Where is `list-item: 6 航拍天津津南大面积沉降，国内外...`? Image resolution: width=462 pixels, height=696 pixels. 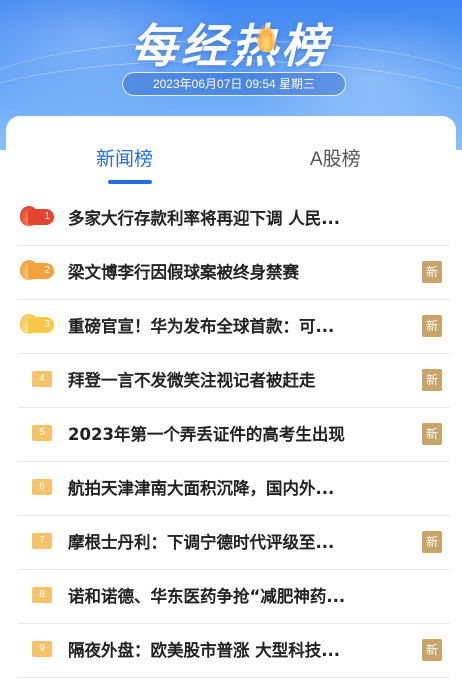
list-item: 6 航拍天津津南大面积沉降，国内外... is located at coordinates (234, 489).